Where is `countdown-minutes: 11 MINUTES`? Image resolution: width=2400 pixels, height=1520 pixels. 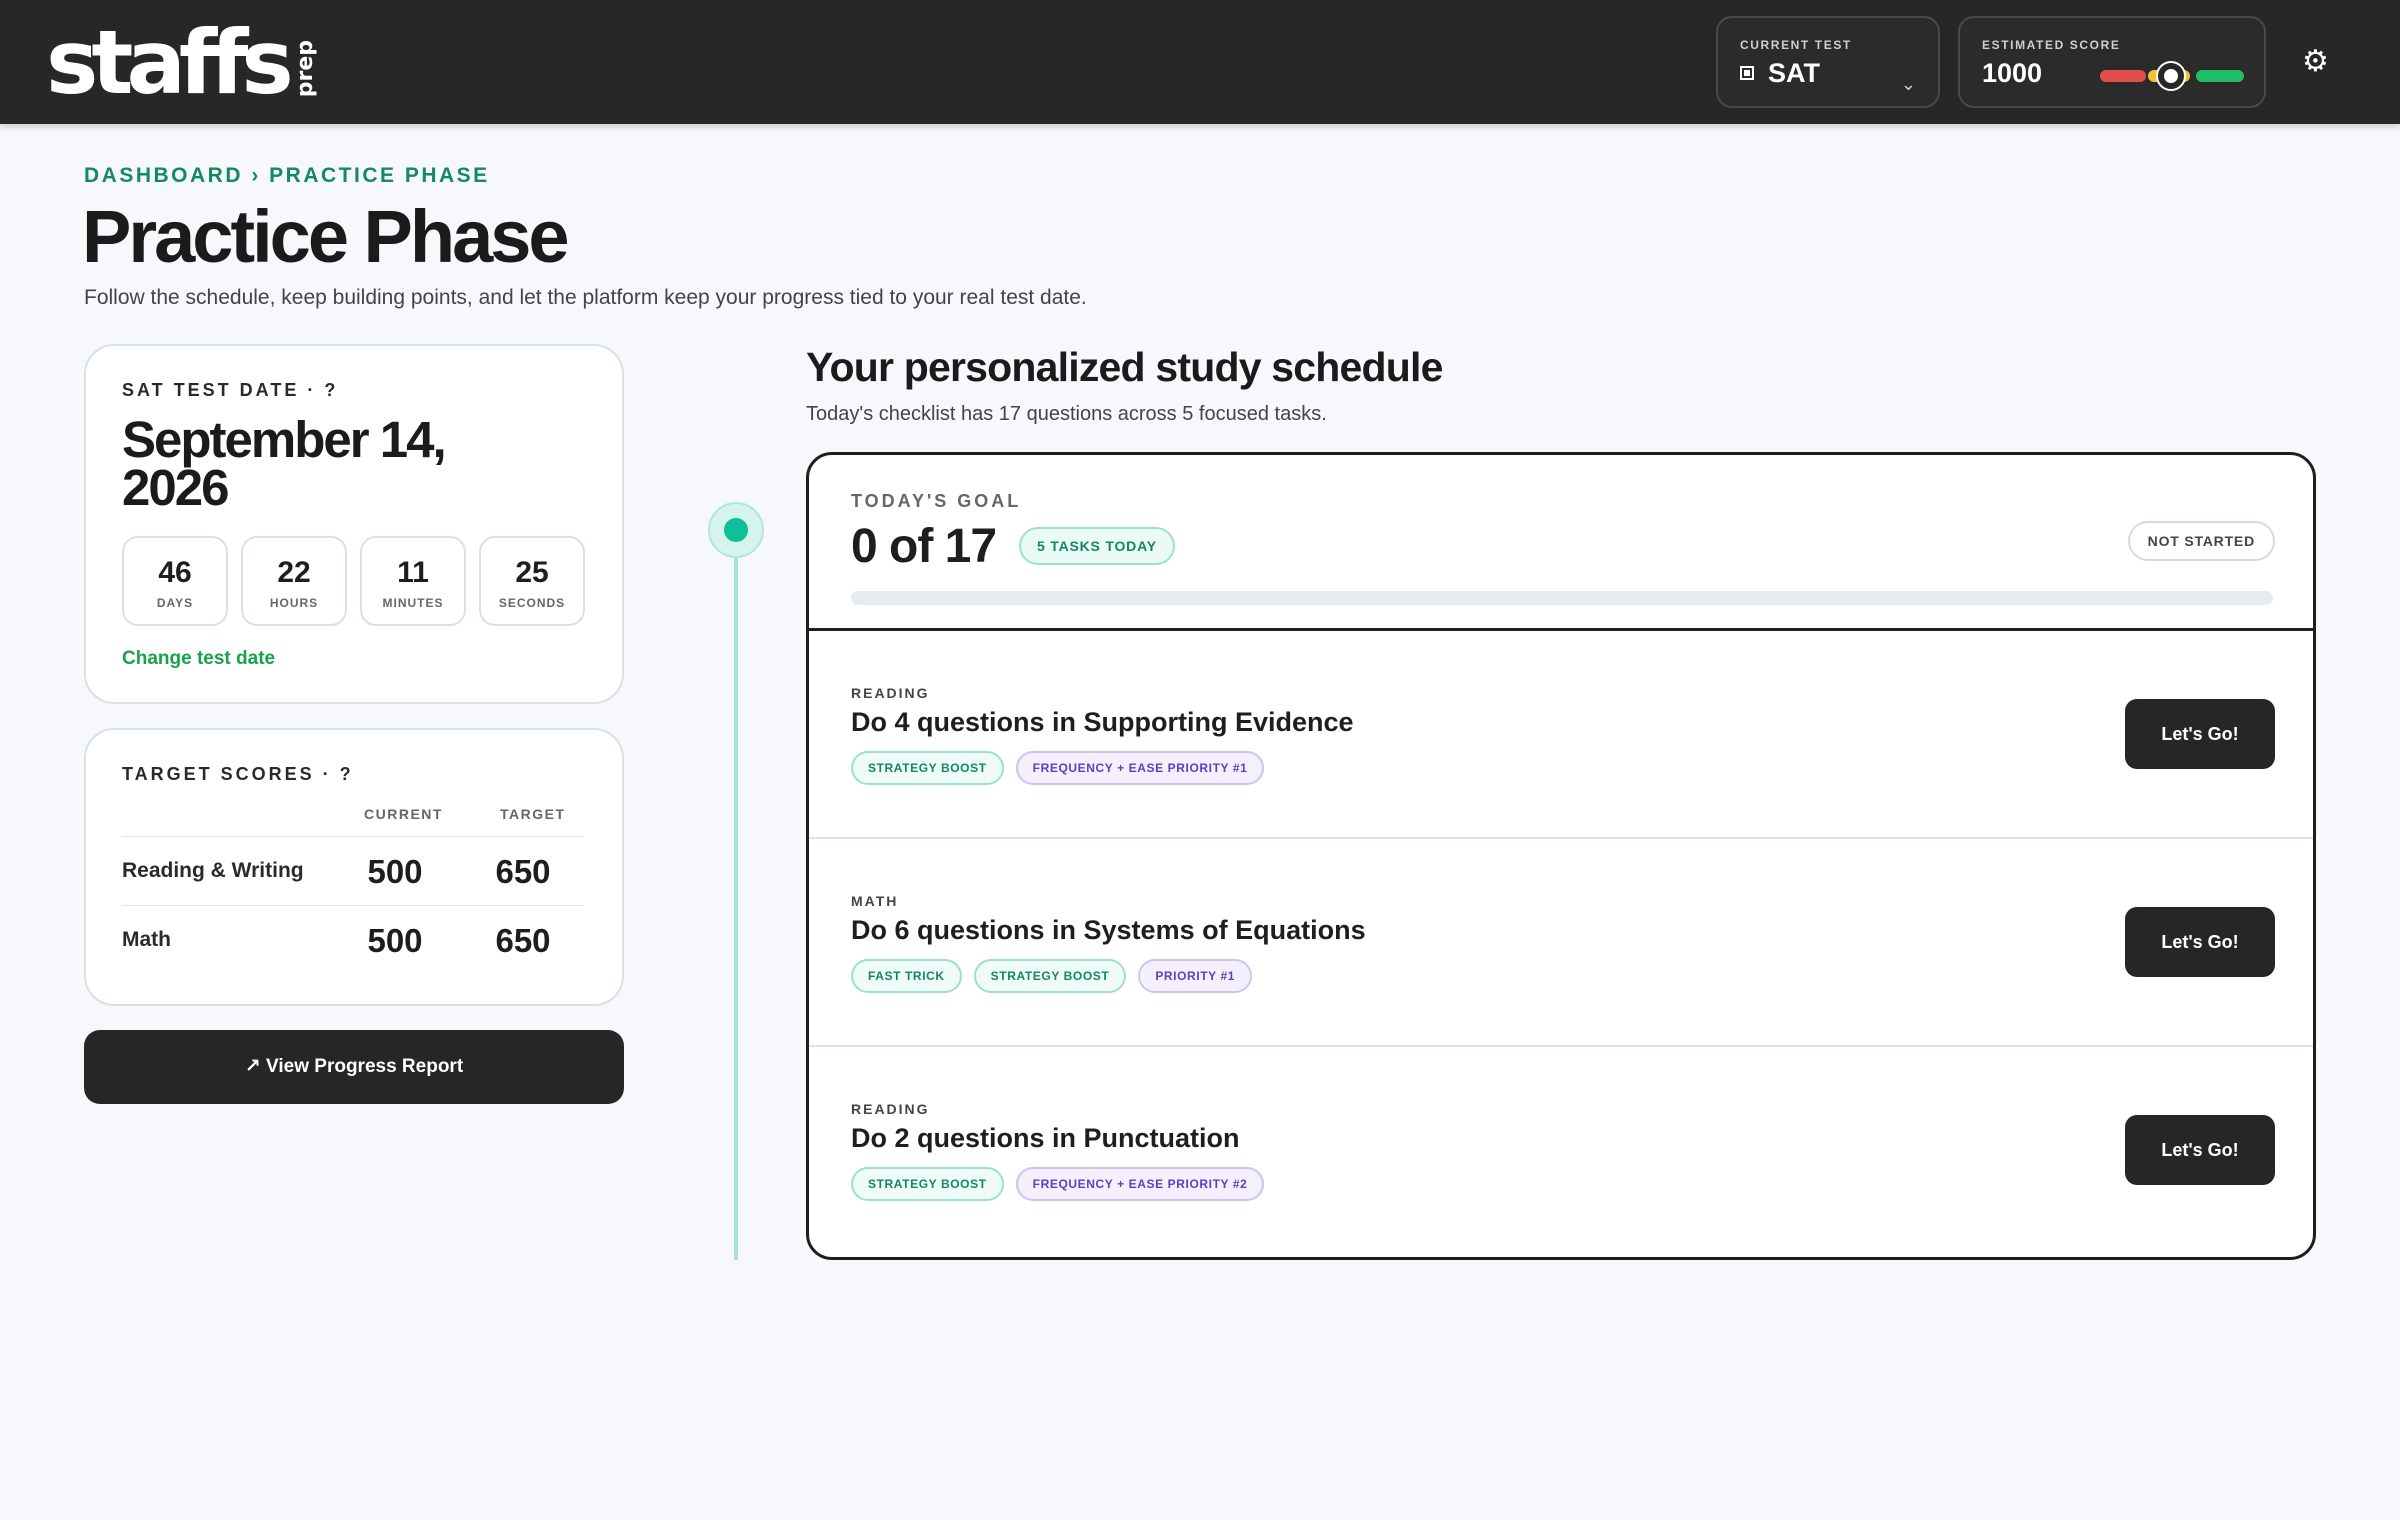 countdown-minutes: 11 MINUTES is located at coordinates (413, 581).